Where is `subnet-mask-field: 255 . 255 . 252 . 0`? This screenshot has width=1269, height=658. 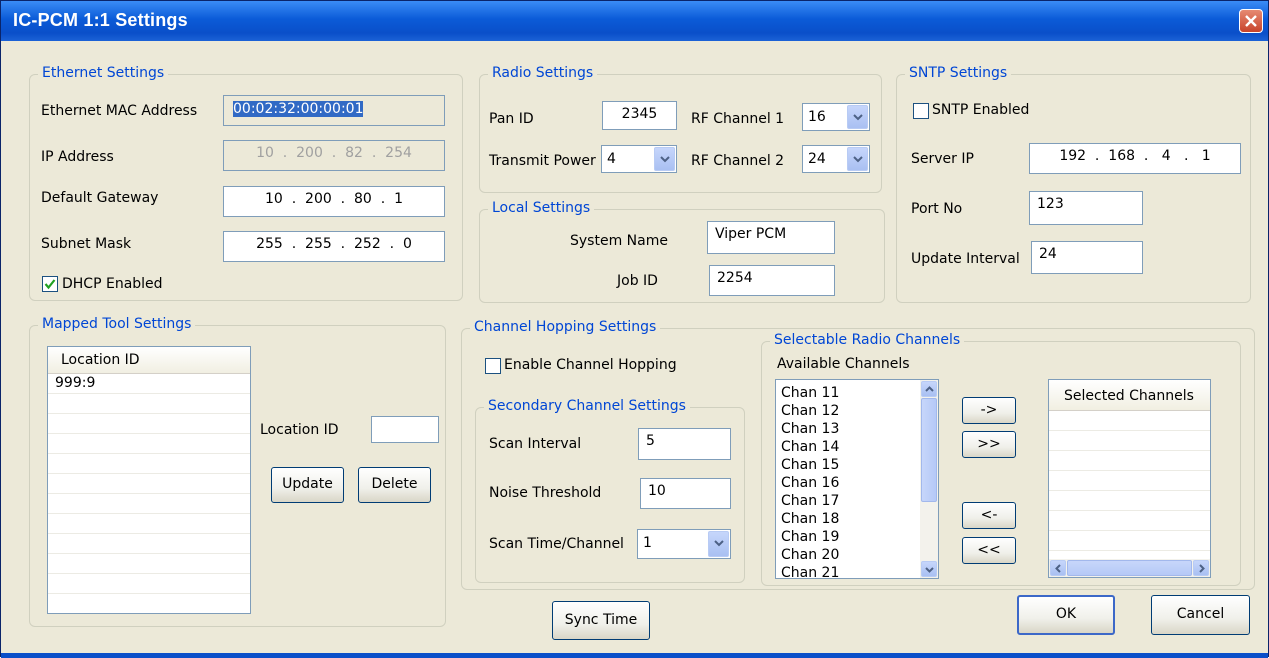 subnet-mask-field: 255 . 255 . 252 . 0 is located at coordinates (334, 246).